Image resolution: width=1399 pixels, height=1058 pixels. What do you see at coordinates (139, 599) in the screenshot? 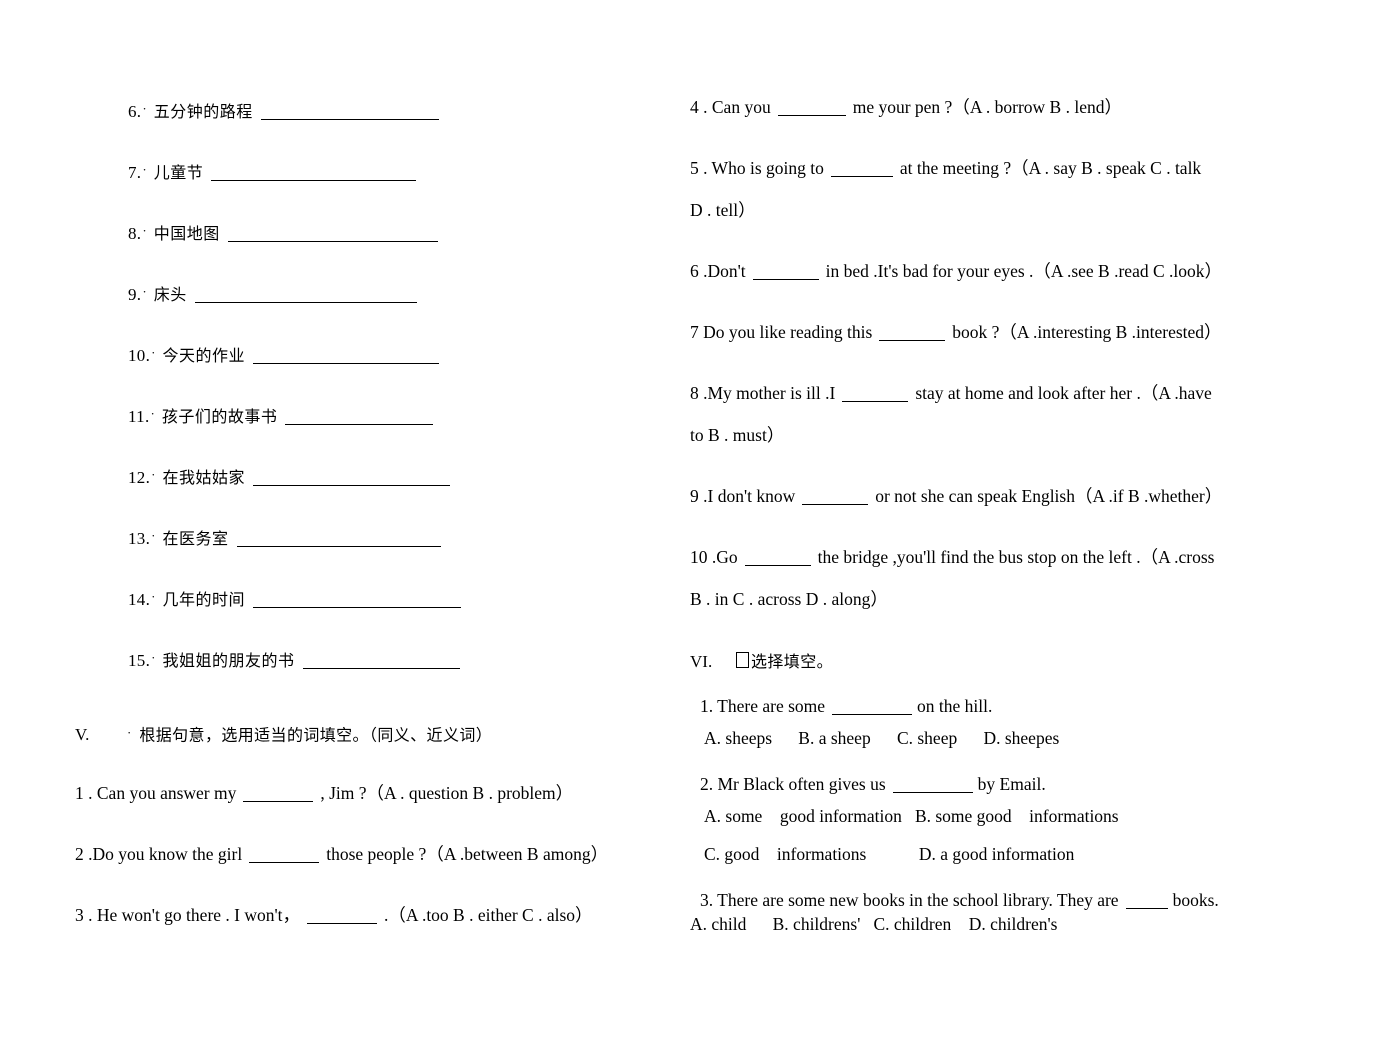
I see `translation-item-number: 14.` at bounding box center [139, 599].